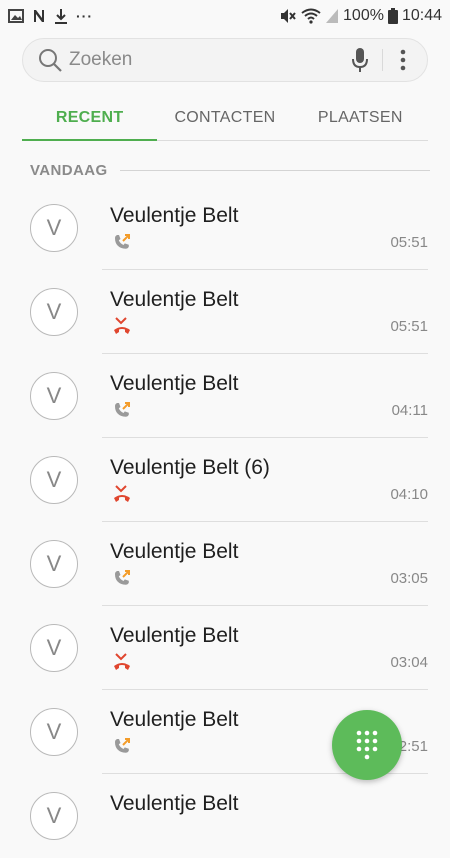 Image resolution: width=450 pixels, height=858 pixels. I want to click on dialpad-button, so click(367, 745).